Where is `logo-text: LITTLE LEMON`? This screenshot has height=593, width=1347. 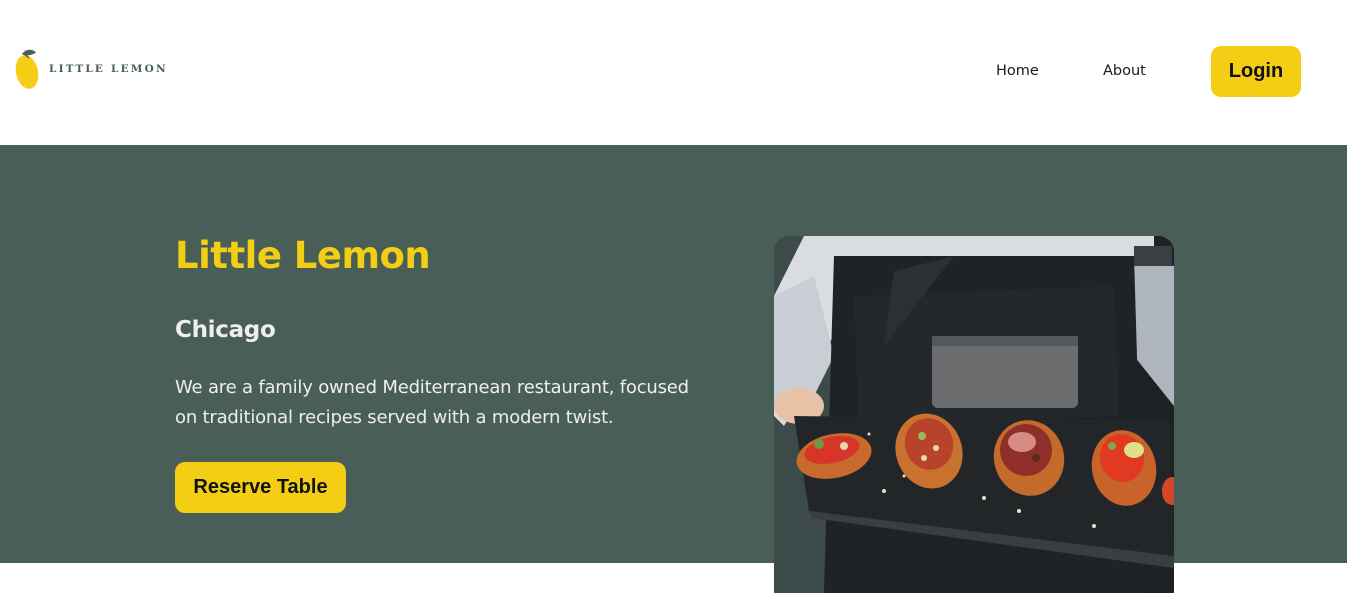 logo-text: LITTLE LEMON is located at coordinates (108, 69).